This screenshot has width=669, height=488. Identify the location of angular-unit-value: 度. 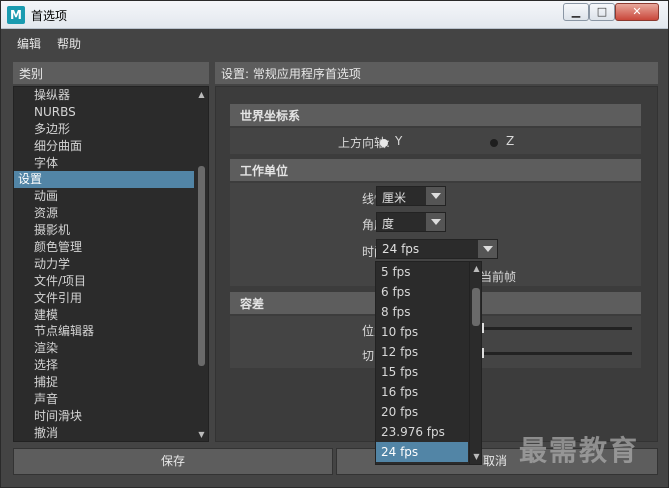
(388, 224).